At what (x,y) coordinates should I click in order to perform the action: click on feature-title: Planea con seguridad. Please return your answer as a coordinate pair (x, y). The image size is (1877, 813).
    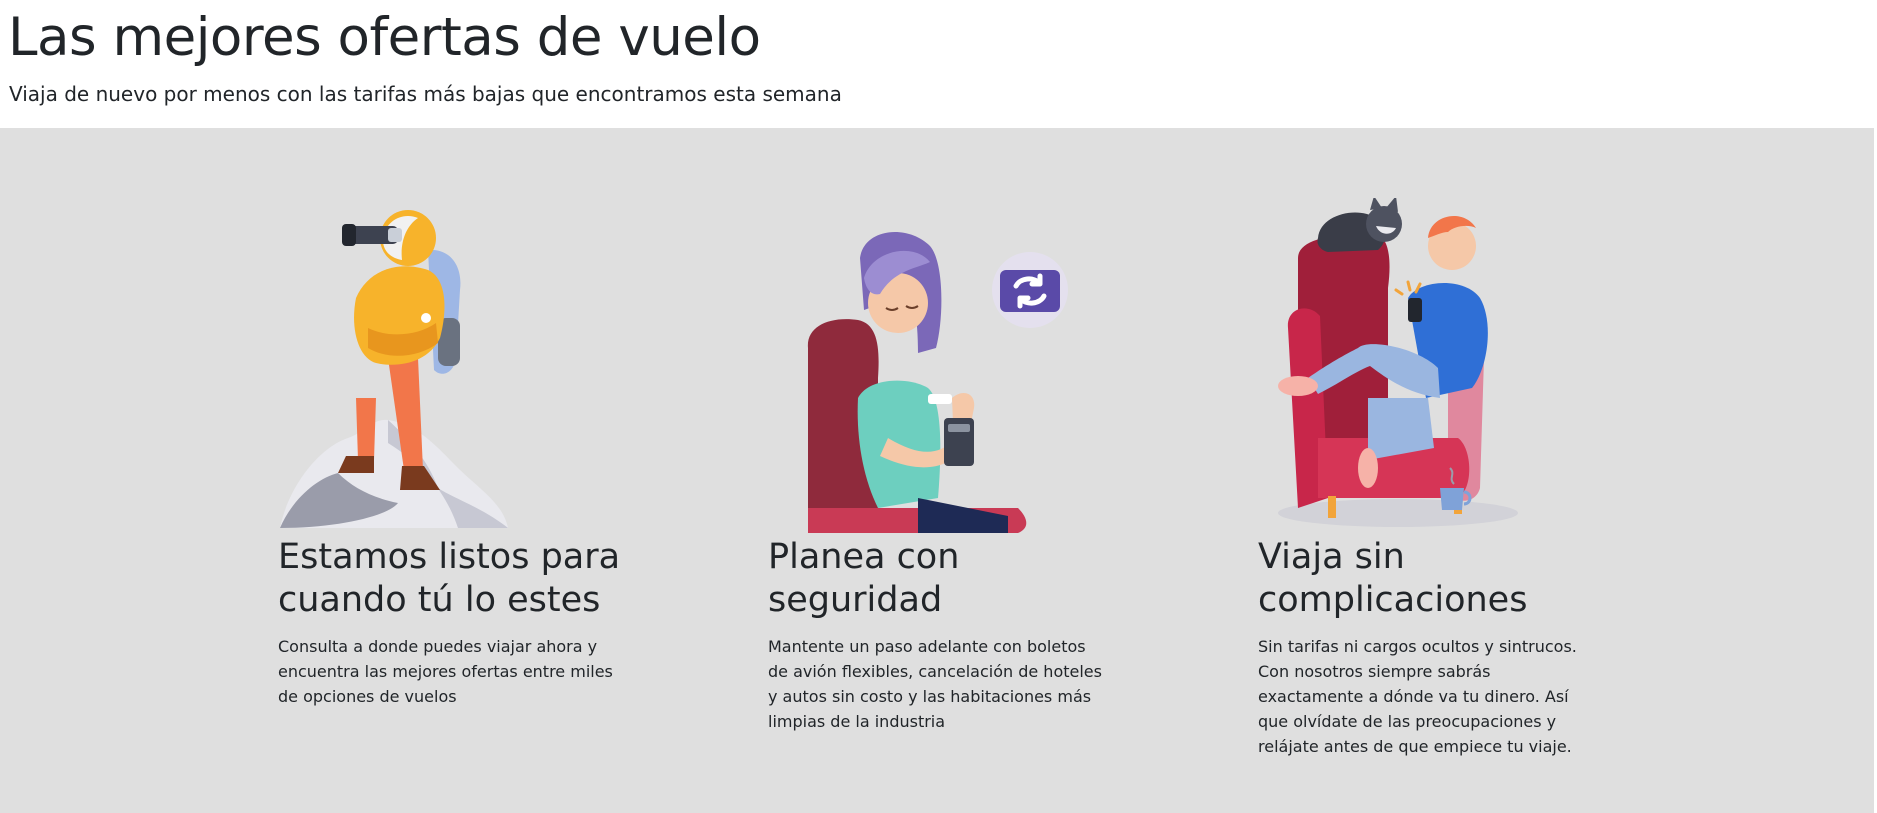
    Looking at the image, I should click on (864, 578).